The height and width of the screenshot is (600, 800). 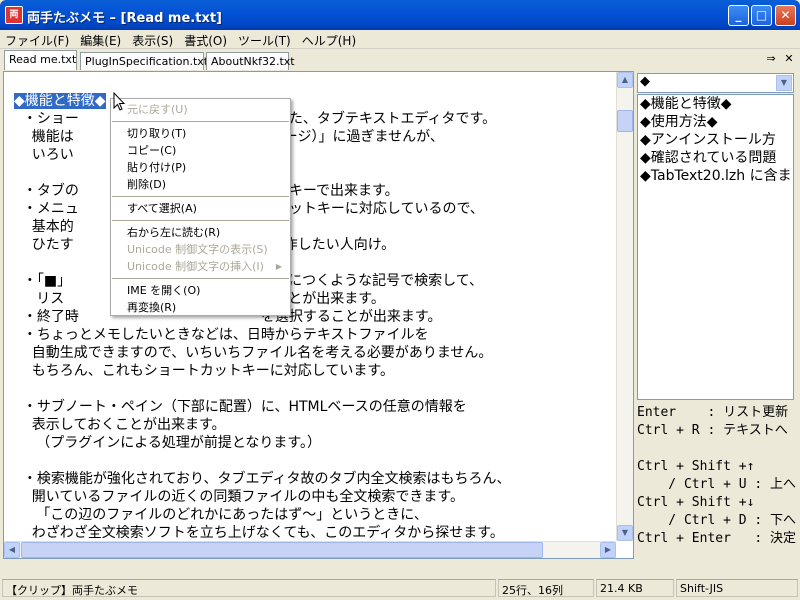 I want to click on mouse-pointer-icon, so click(x=119, y=101).